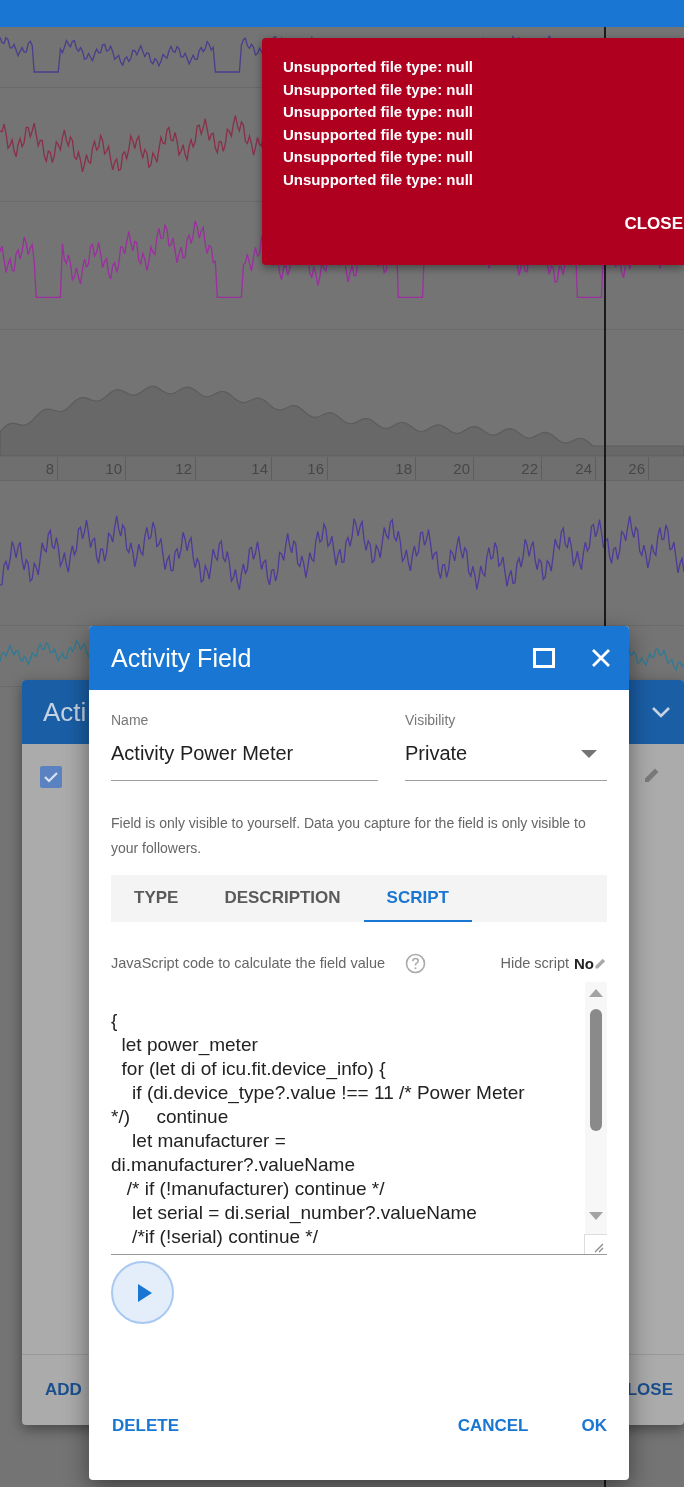 The image size is (684, 1487). I want to click on resize-handle-icon, so click(595, 1244).